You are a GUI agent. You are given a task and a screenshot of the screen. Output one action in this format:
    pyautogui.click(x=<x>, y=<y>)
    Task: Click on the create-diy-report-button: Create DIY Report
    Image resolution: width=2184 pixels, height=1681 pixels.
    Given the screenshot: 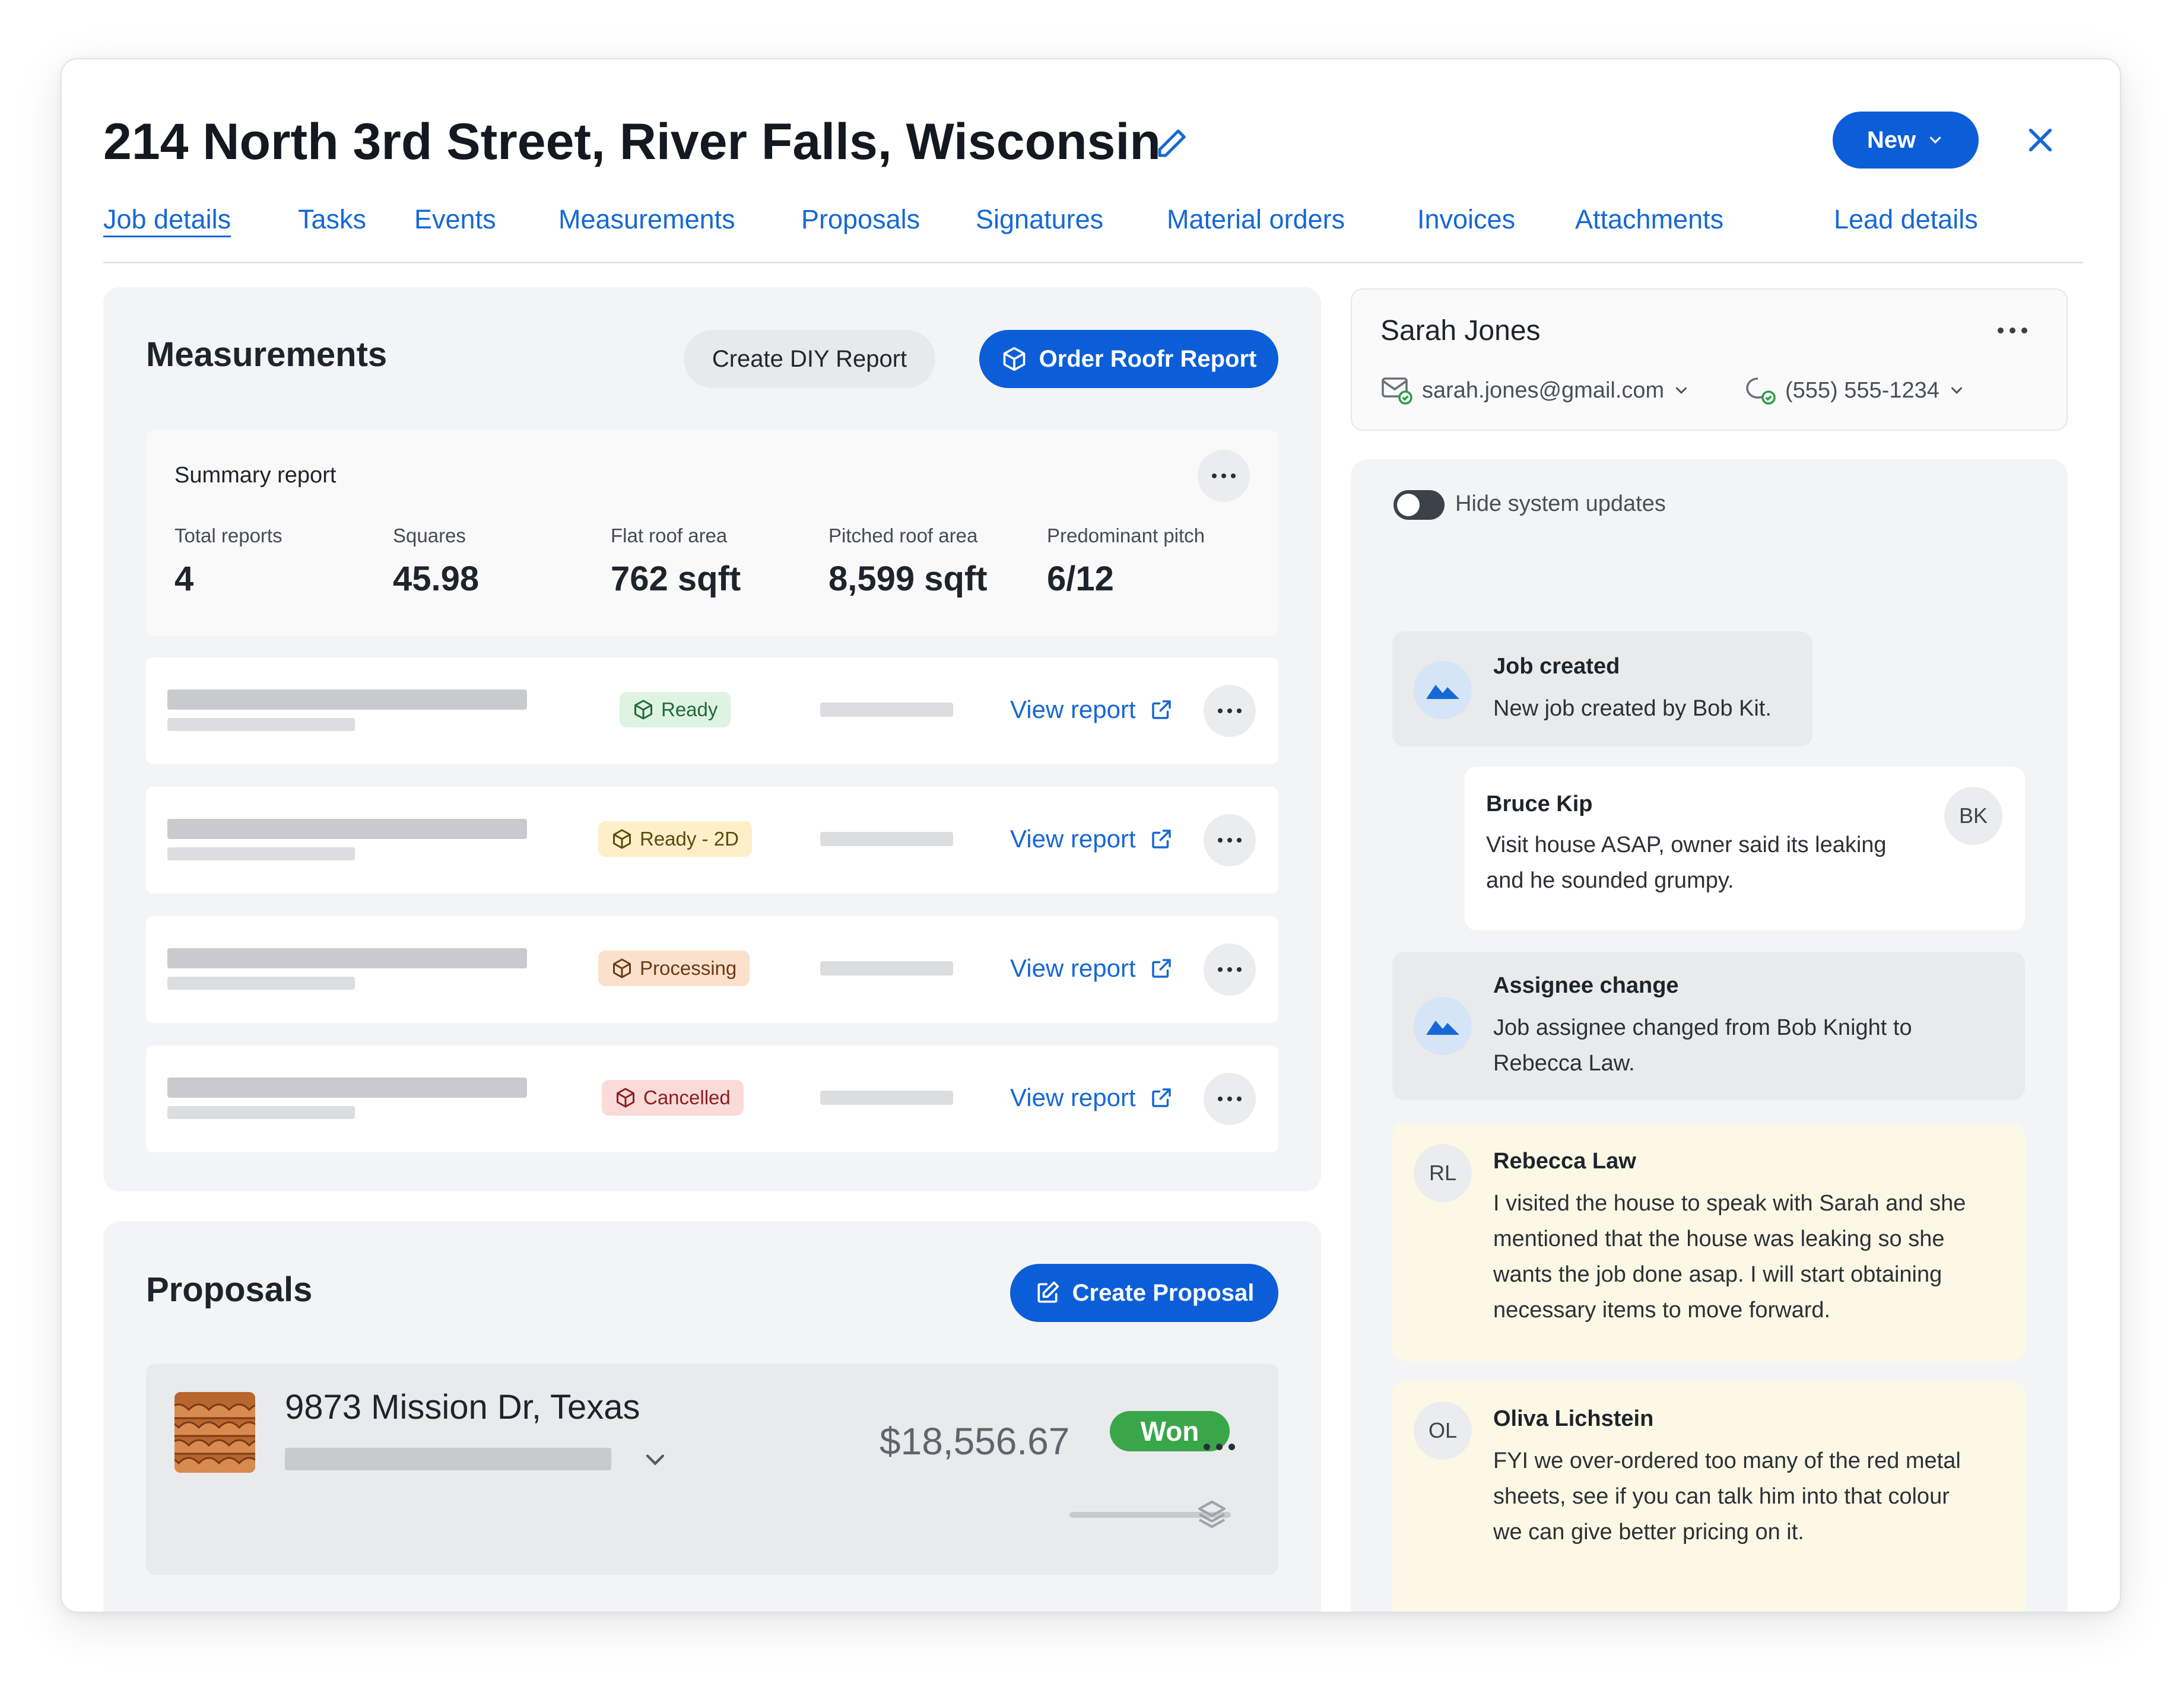 What is the action you would take?
    pyautogui.click(x=810, y=359)
    